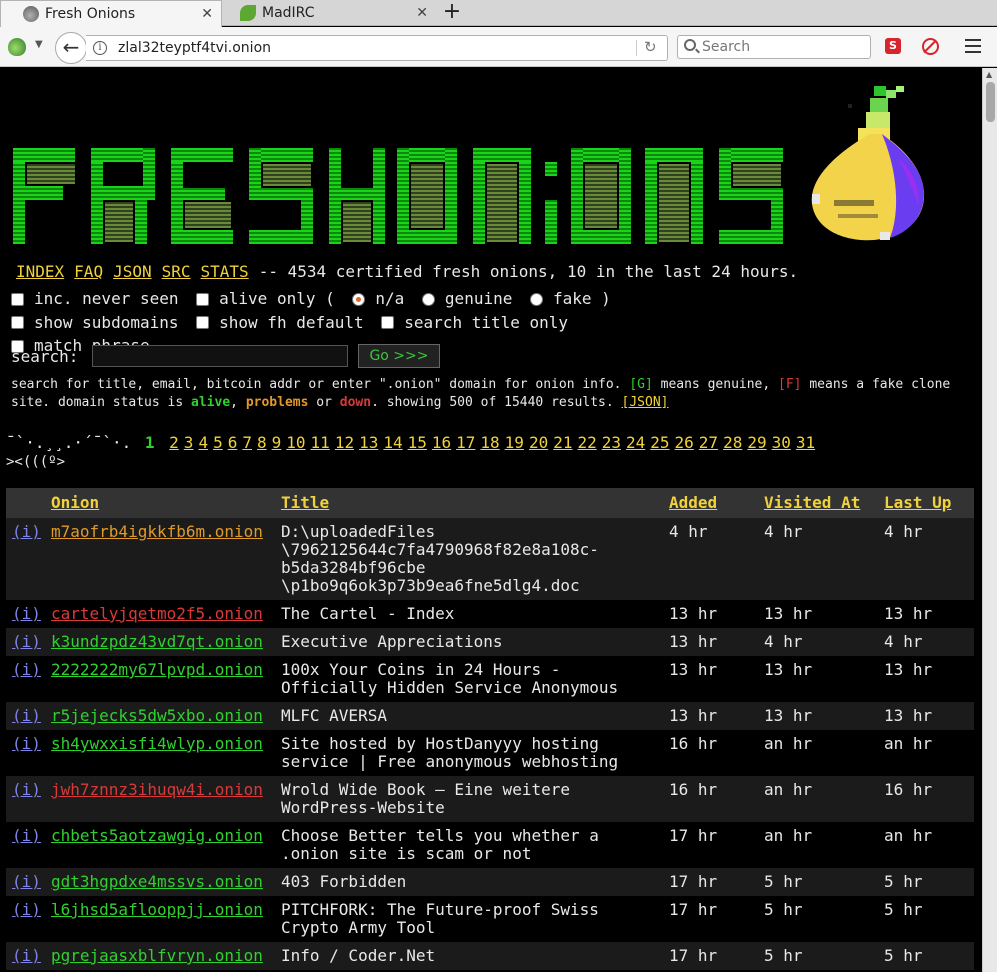  What do you see at coordinates (220, 356) in the screenshot?
I see `onion-search-input` at bounding box center [220, 356].